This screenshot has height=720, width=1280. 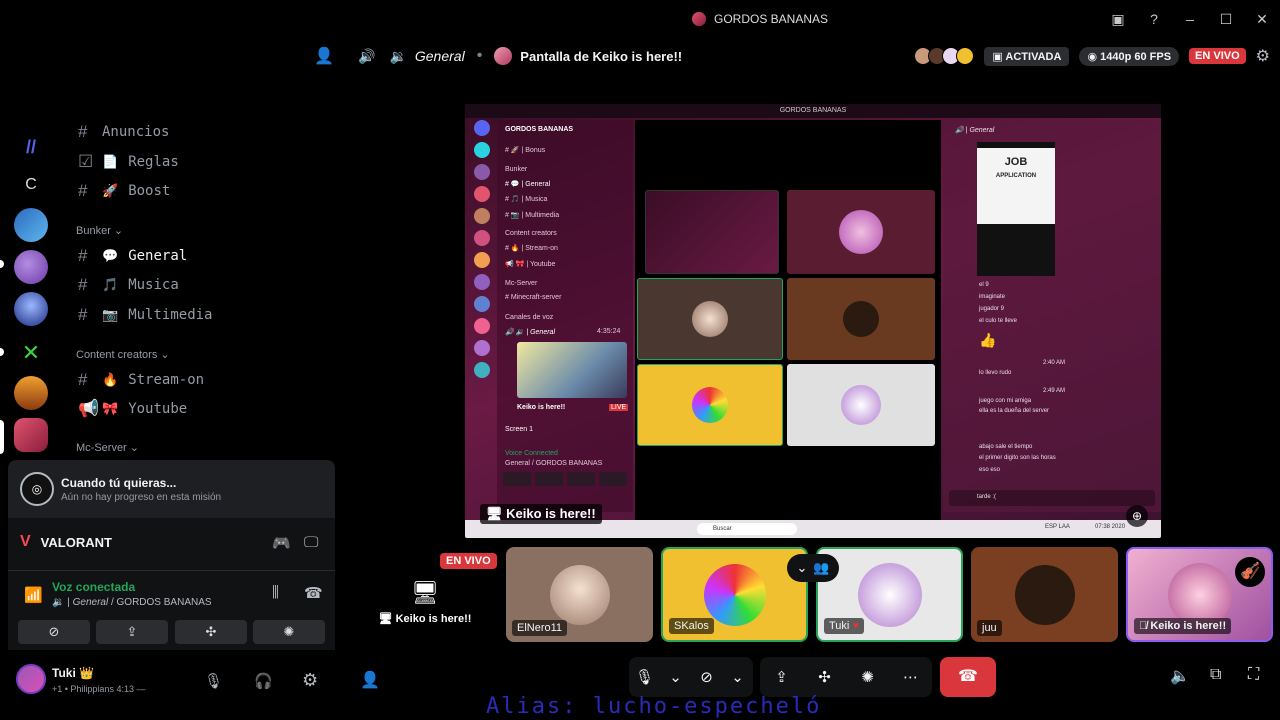 I want to click on category-bunker: Bunker ⌄, so click(x=99, y=230).